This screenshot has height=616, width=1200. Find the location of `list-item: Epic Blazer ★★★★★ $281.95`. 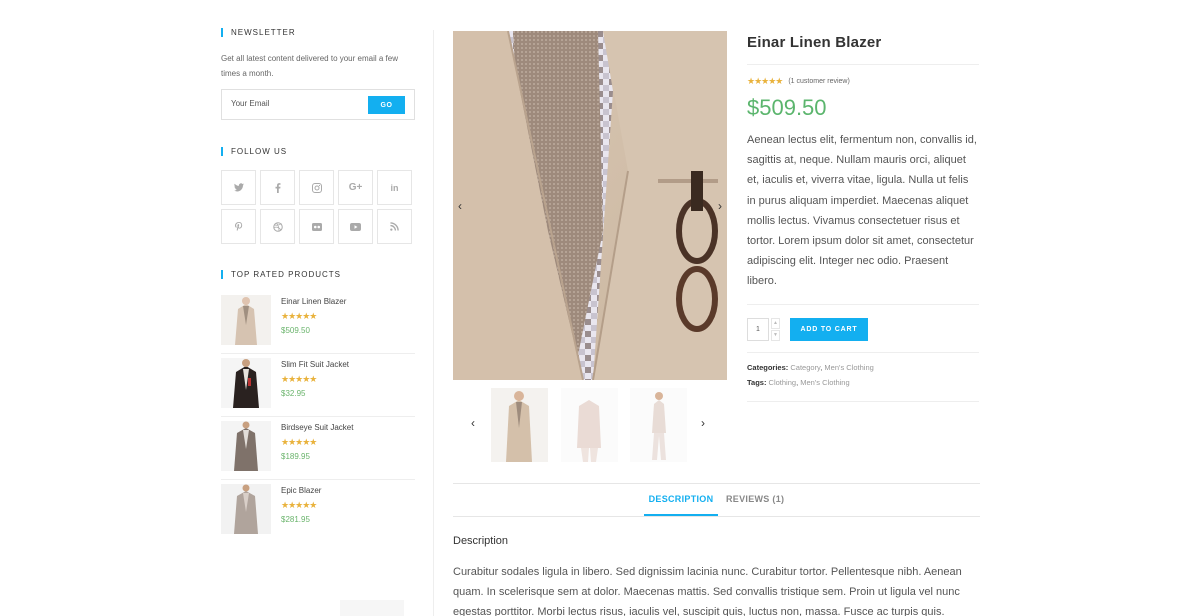

list-item: Epic Blazer ★★★★★ $281.95 is located at coordinates (318, 511).